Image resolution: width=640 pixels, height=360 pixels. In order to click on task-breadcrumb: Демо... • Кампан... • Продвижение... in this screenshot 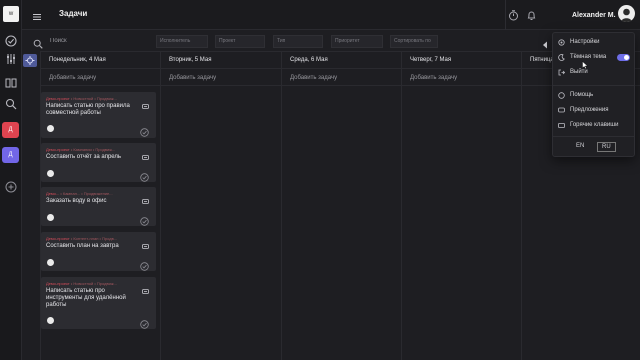, I will do `click(90, 193)`.